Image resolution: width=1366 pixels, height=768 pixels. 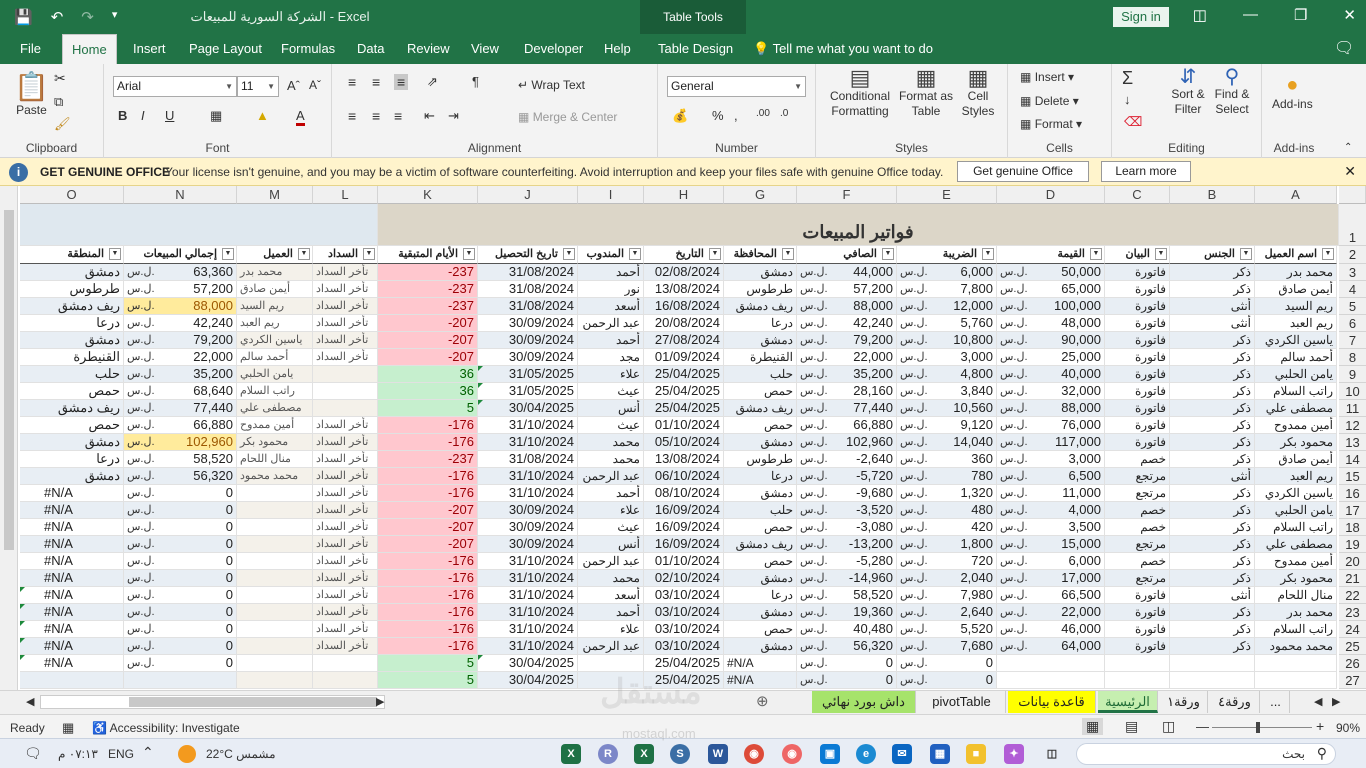 I want to click on cell-o18: #N/A, so click(x=72, y=527).